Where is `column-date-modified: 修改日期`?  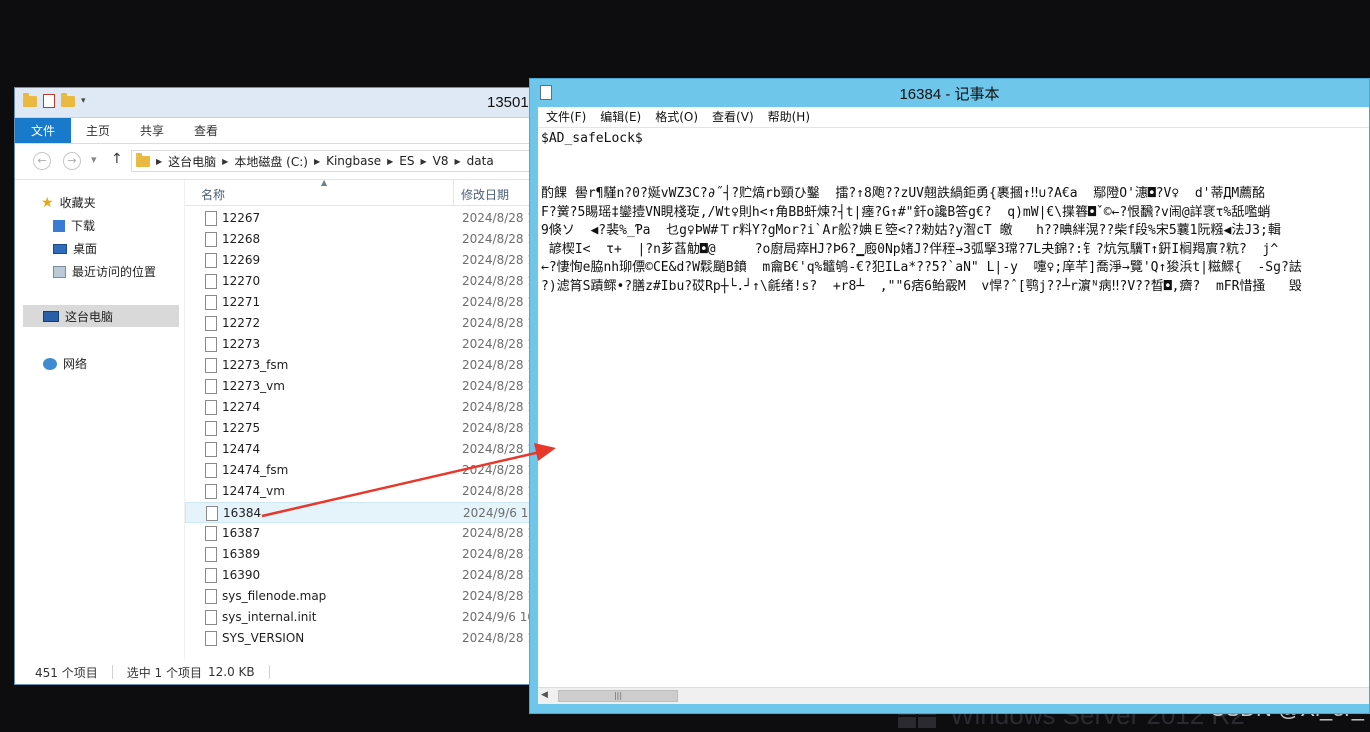 column-date-modified: 修改日期 is located at coordinates (485, 194).